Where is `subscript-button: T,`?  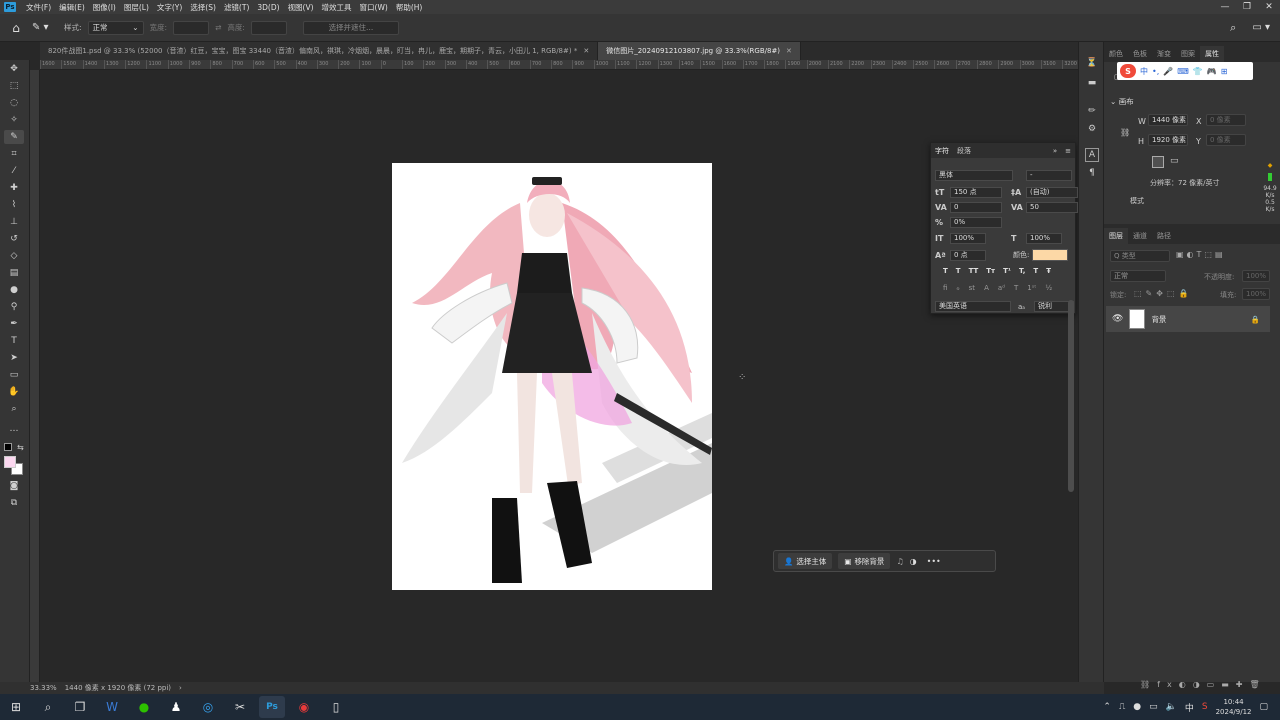 subscript-button: T, is located at coordinates (1022, 271).